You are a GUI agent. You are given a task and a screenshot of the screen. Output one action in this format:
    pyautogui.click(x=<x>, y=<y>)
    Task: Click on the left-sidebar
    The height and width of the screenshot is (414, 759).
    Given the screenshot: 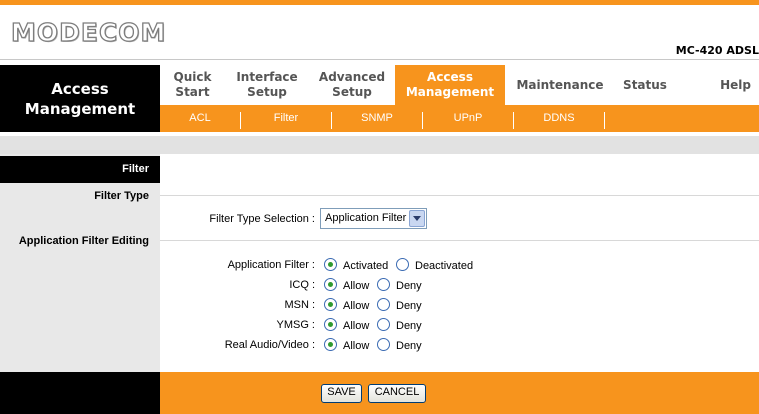 What is the action you would take?
    pyautogui.click(x=80, y=263)
    